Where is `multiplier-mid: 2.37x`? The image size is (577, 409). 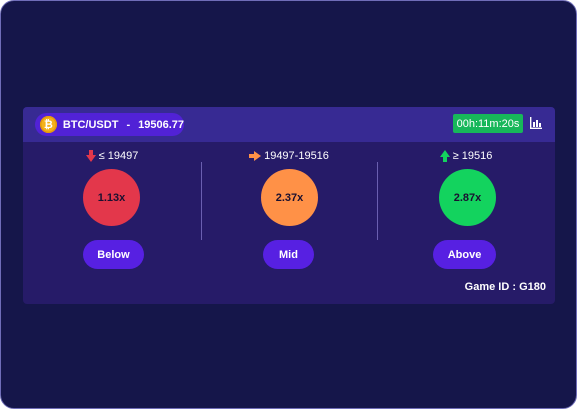 multiplier-mid: 2.37x is located at coordinates (289, 197).